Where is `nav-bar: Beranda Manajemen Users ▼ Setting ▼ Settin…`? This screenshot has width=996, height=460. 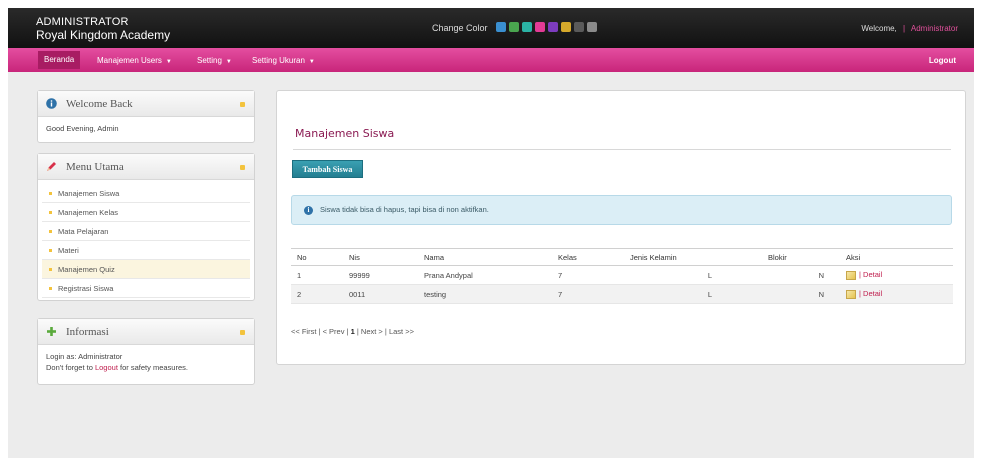
nav-bar: Beranda Manajemen Users ▼ Setting ▼ Settin… is located at coordinates (491, 60).